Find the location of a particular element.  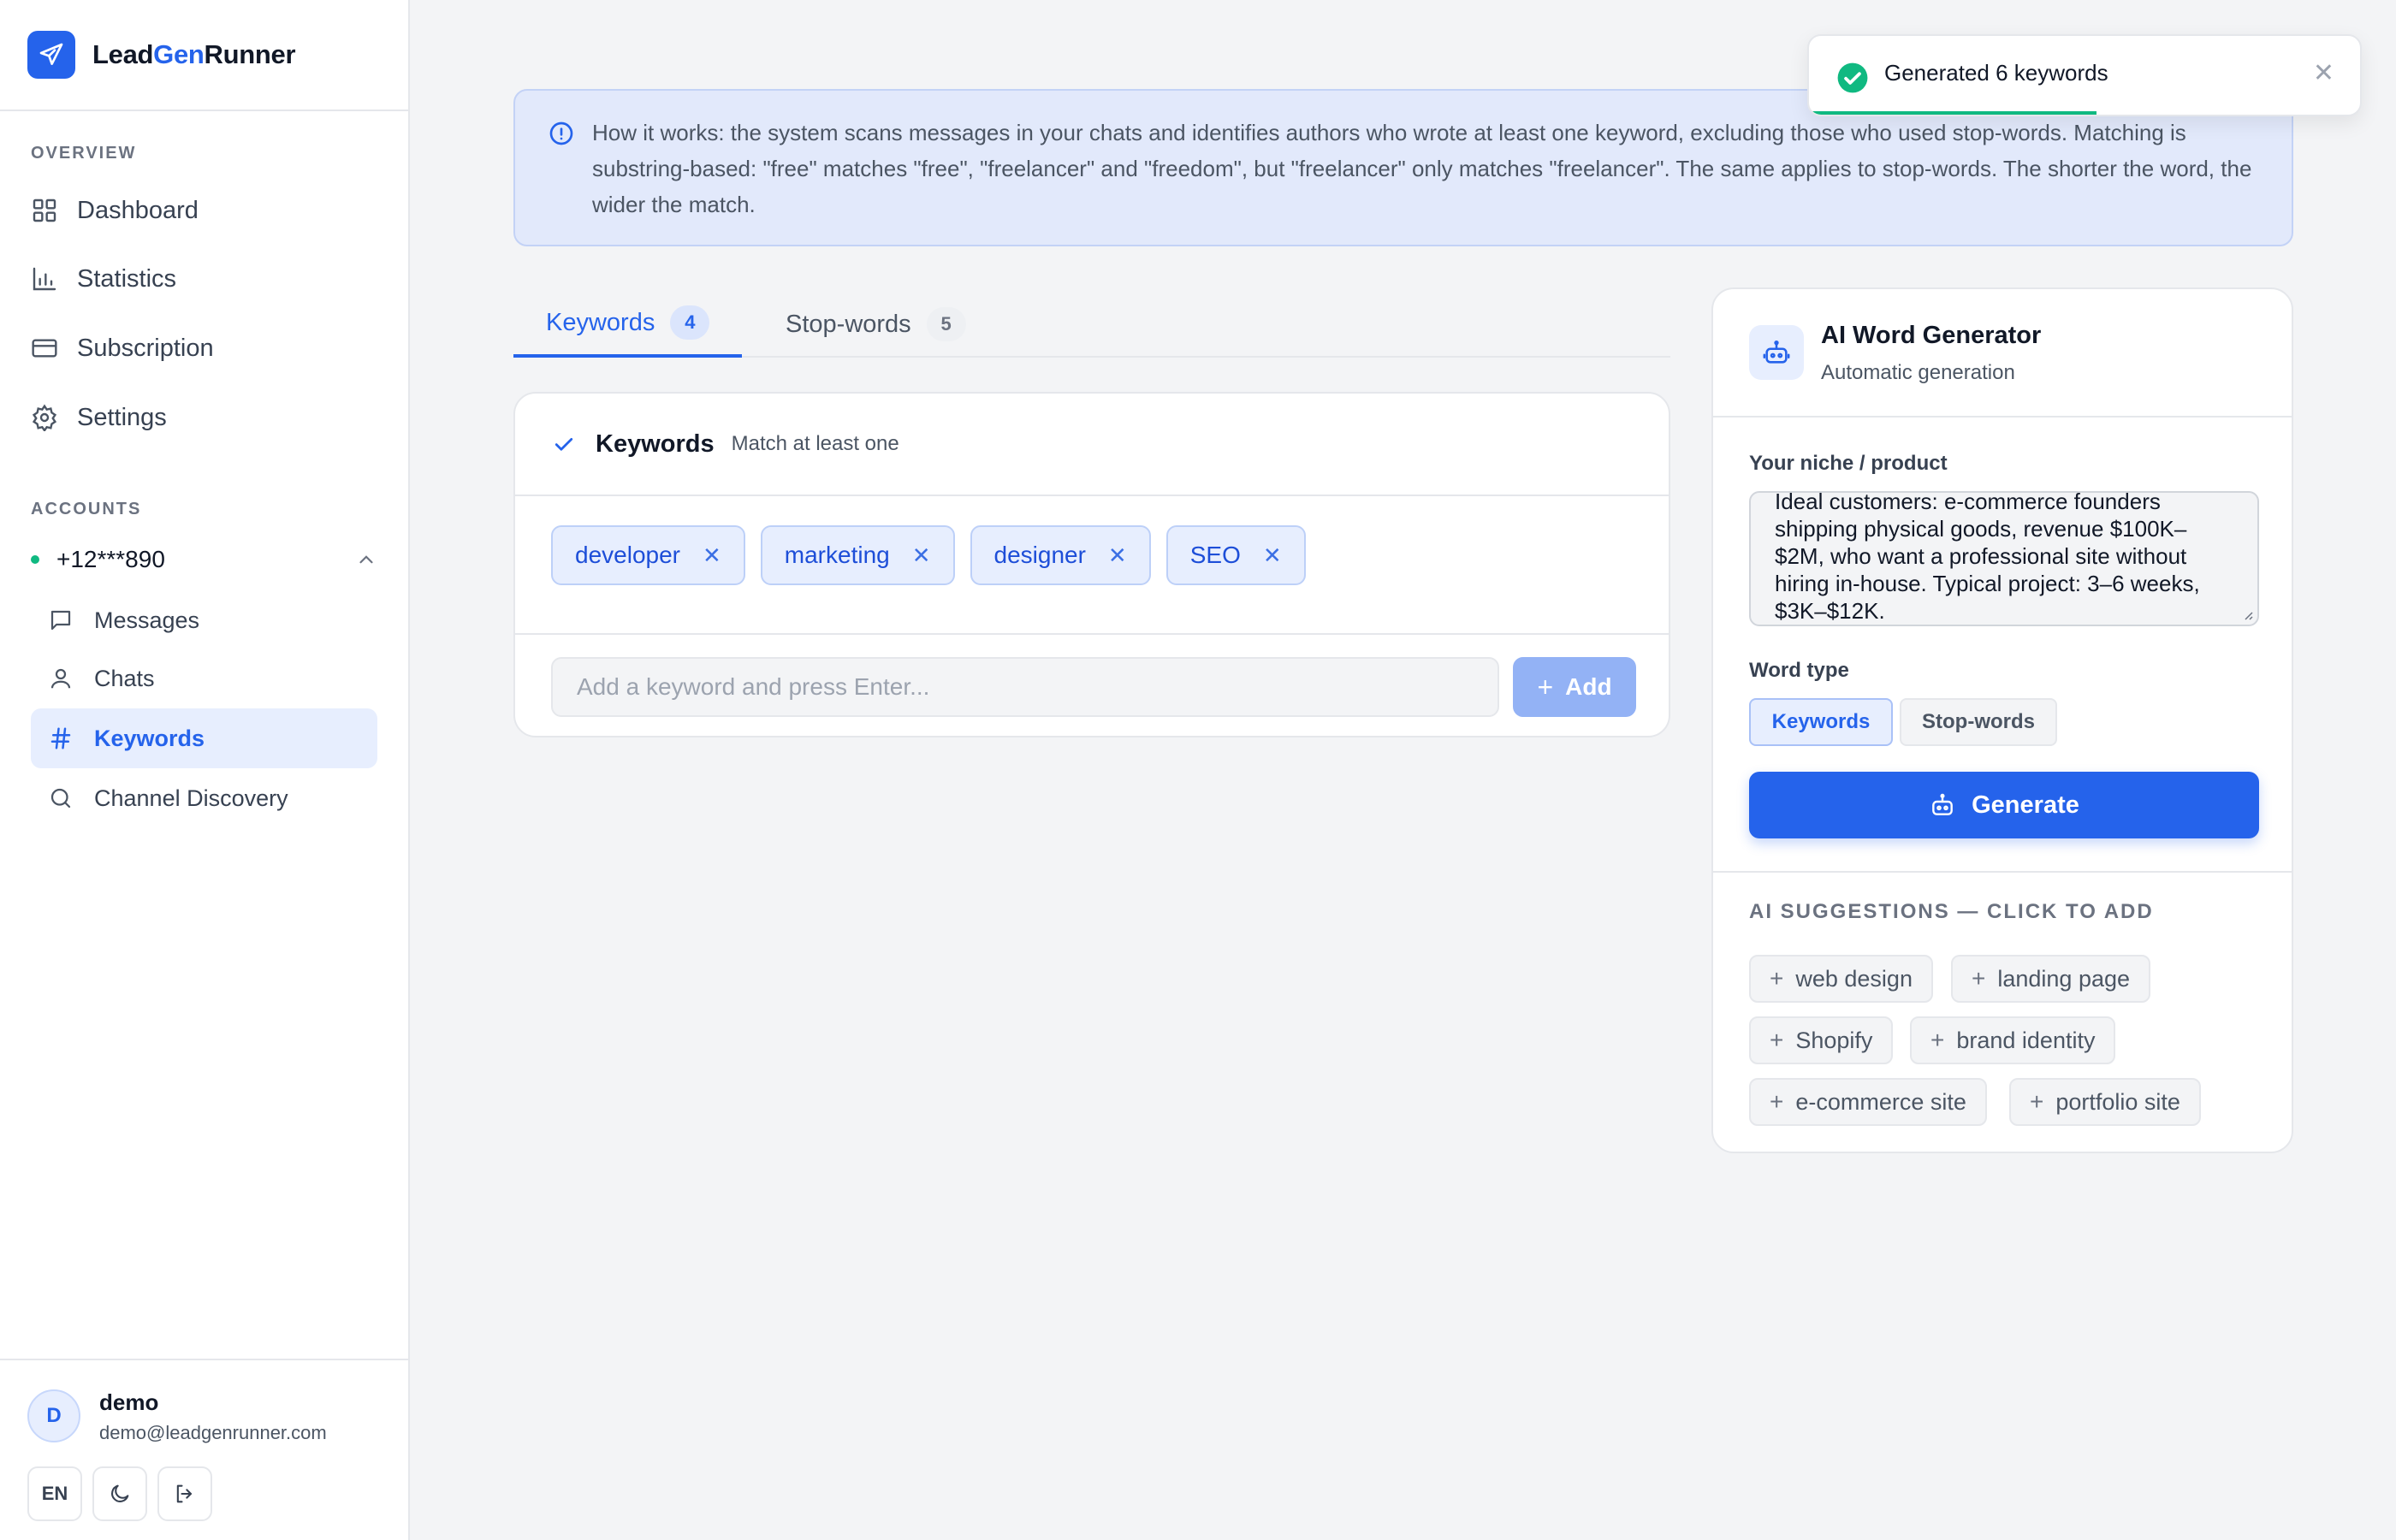

nav-statistics: Statistics is located at coordinates (204, 279).